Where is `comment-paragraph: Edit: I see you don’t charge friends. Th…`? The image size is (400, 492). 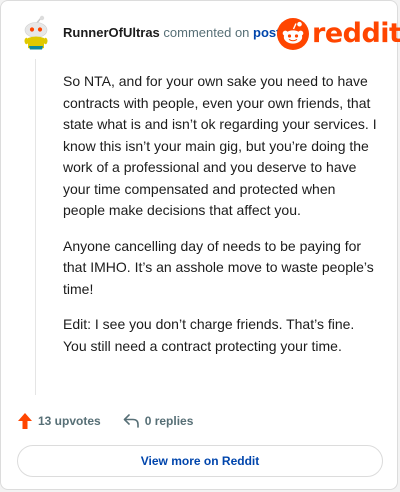 comment-paragraph: Edit: I see you don’t charge friends. Th… is located at coordinates (209, 335).